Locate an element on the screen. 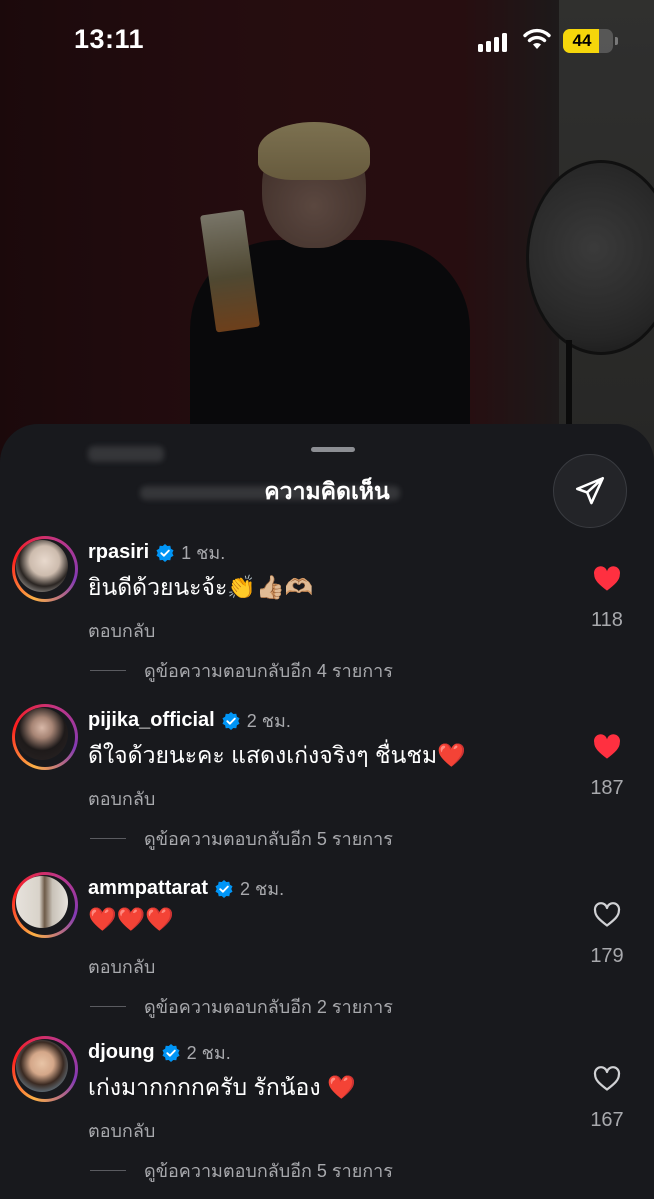 The height and width of the screenshot is (1199, 654). comment-text: ❤️❤️❤️ is located at coordinates (131, 919).